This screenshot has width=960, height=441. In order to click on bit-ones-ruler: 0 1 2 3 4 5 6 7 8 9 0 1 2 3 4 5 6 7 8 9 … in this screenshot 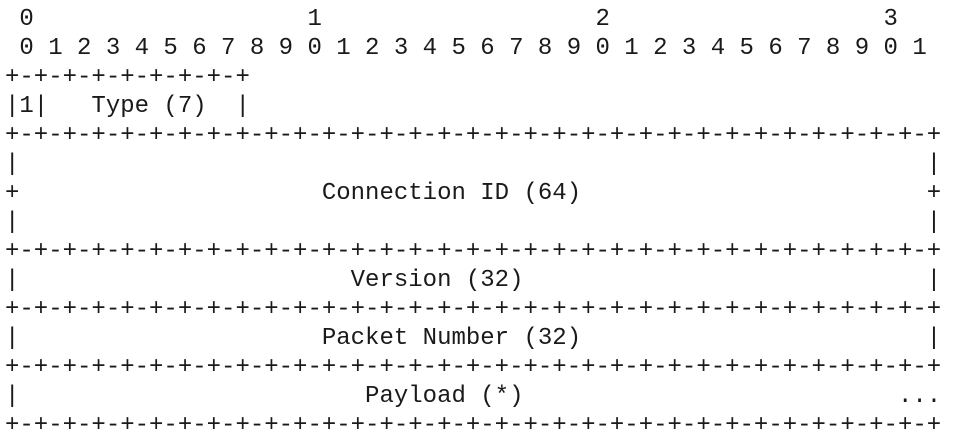, I will do `click(466, 48)`.